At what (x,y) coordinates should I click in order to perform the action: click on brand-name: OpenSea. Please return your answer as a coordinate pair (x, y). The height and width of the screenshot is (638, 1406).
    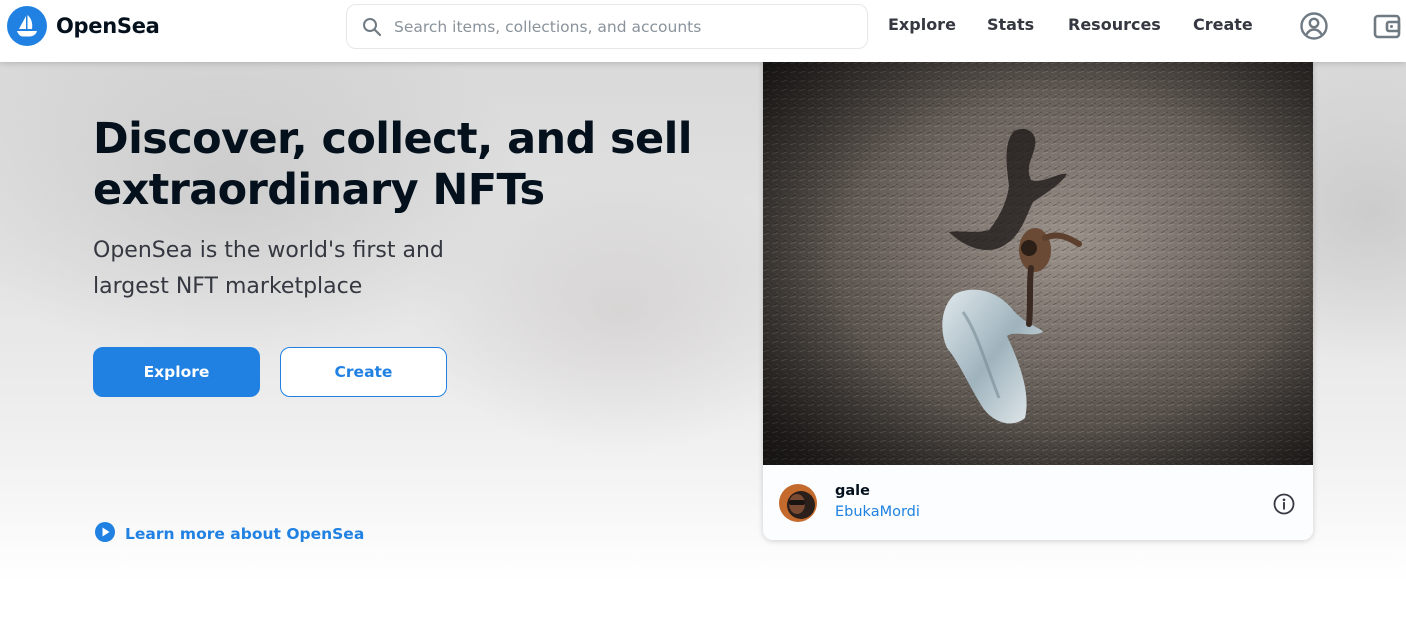
    Looking at the image, I should click on (108, 26).